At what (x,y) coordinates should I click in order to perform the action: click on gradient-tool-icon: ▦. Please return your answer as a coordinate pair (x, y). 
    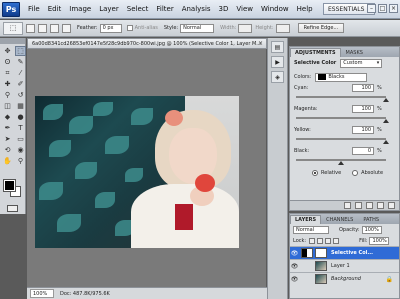
    Looking at the image, I should click on (20, 106).